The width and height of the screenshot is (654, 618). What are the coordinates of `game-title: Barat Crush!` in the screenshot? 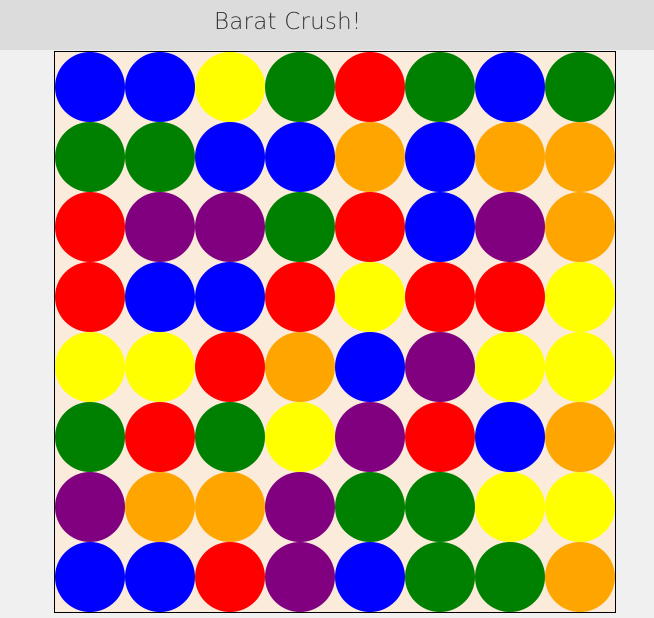 It's located at (288, 22).